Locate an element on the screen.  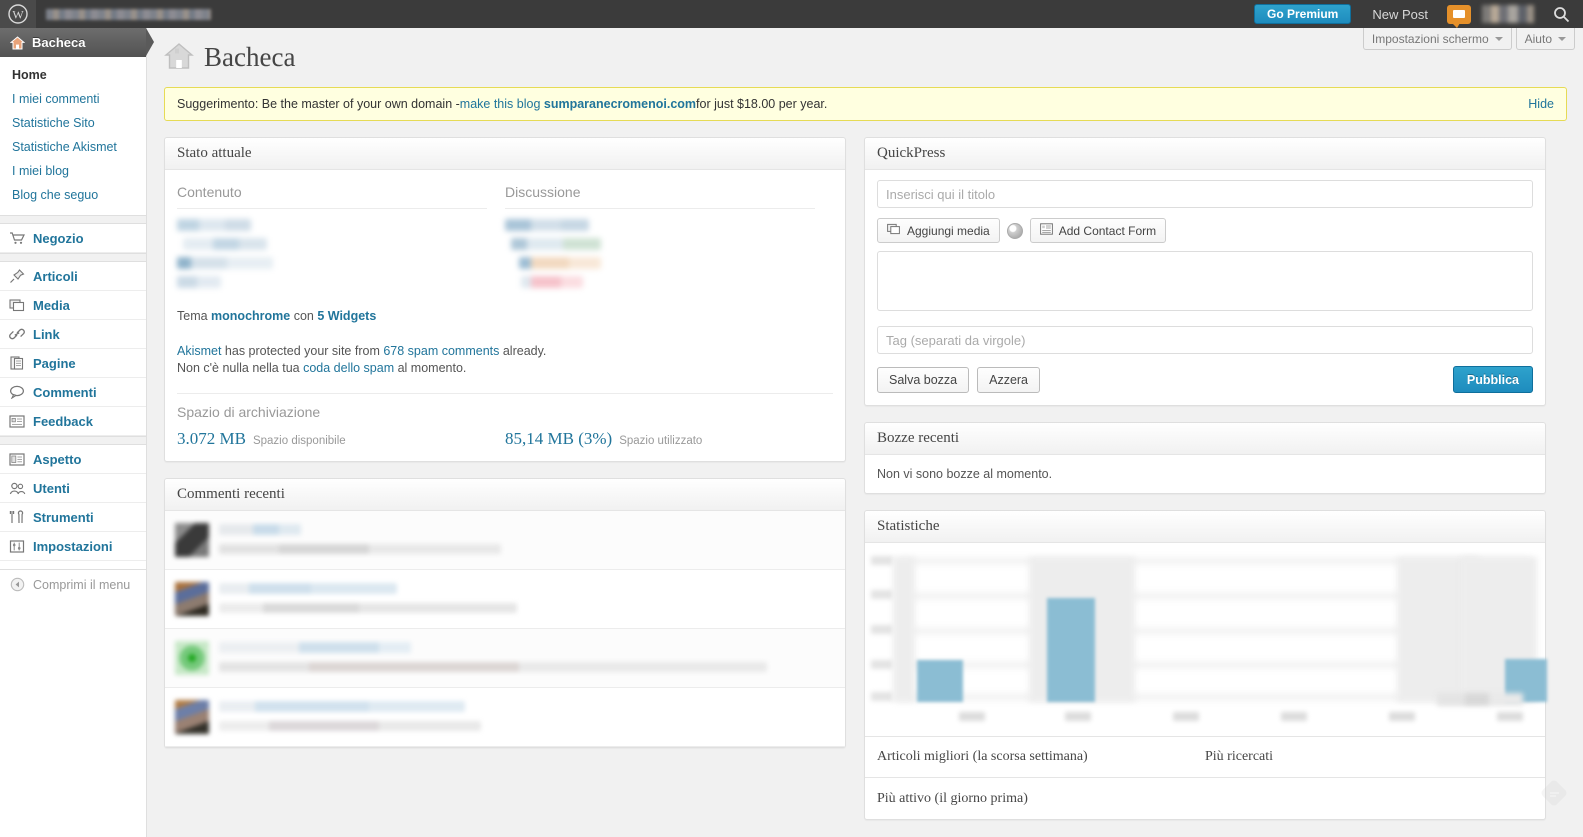
spam-queue-link: coda dello spam is located at coordinates (348, 368).